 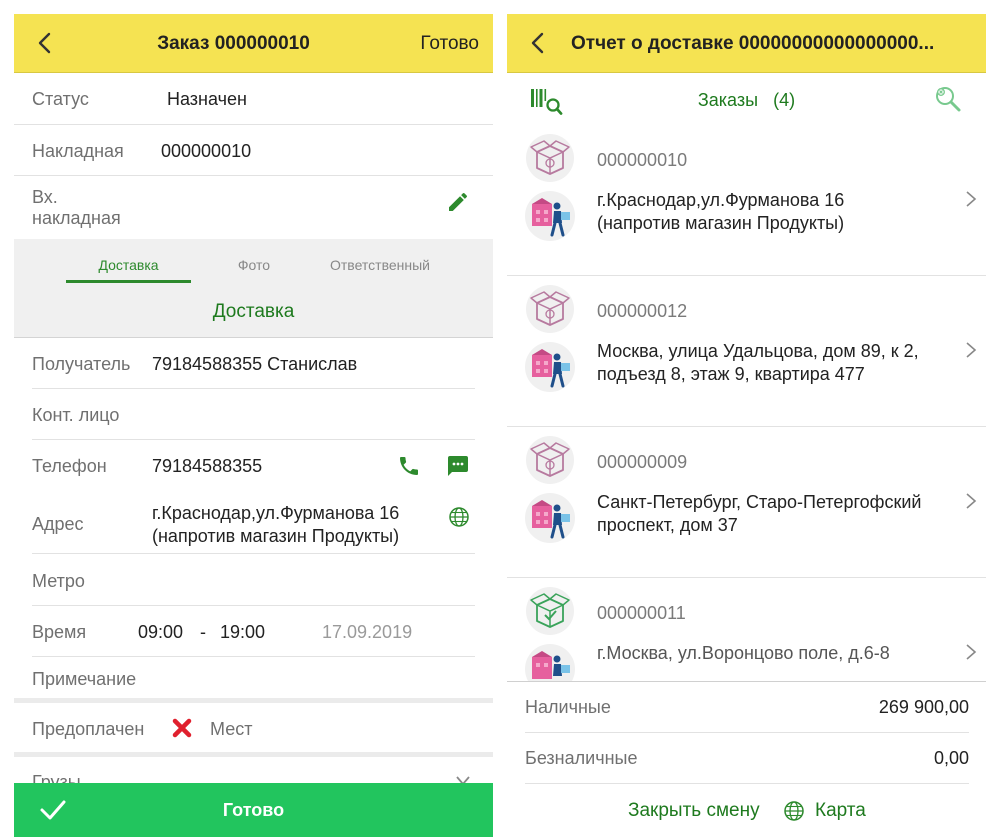 I want to click on recipient-label: Получатель, so click(x=81, y=364).